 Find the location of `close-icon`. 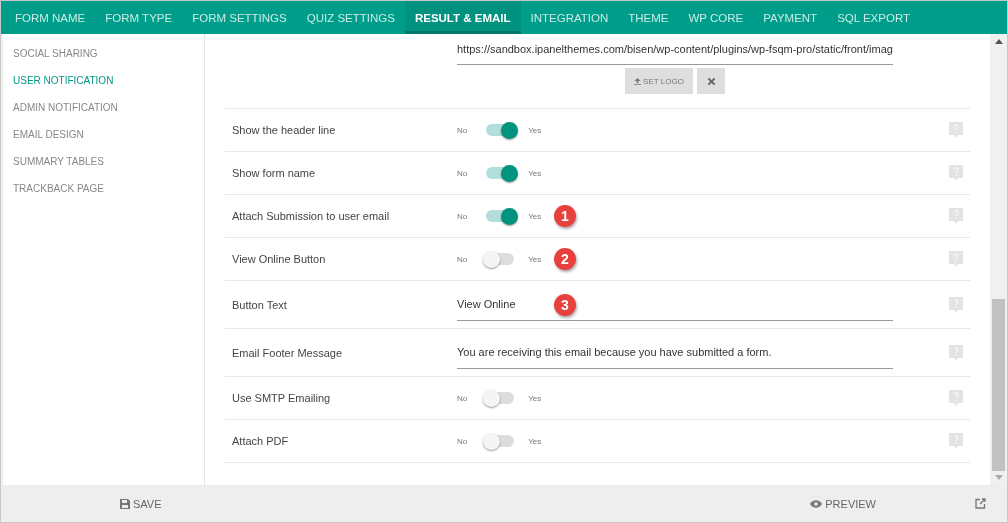

close-icon is located at coordinates (711, 81).